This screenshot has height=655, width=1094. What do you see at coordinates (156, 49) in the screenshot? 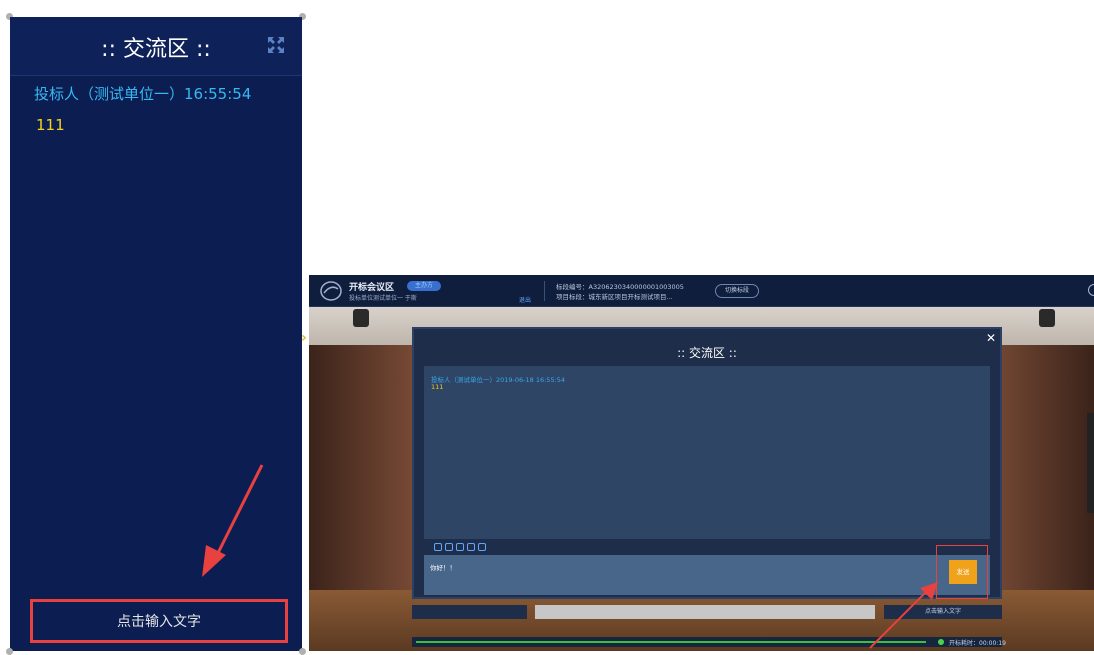
I see `chat-title: :: 交流区 ::` at bounding box center [156, 49].